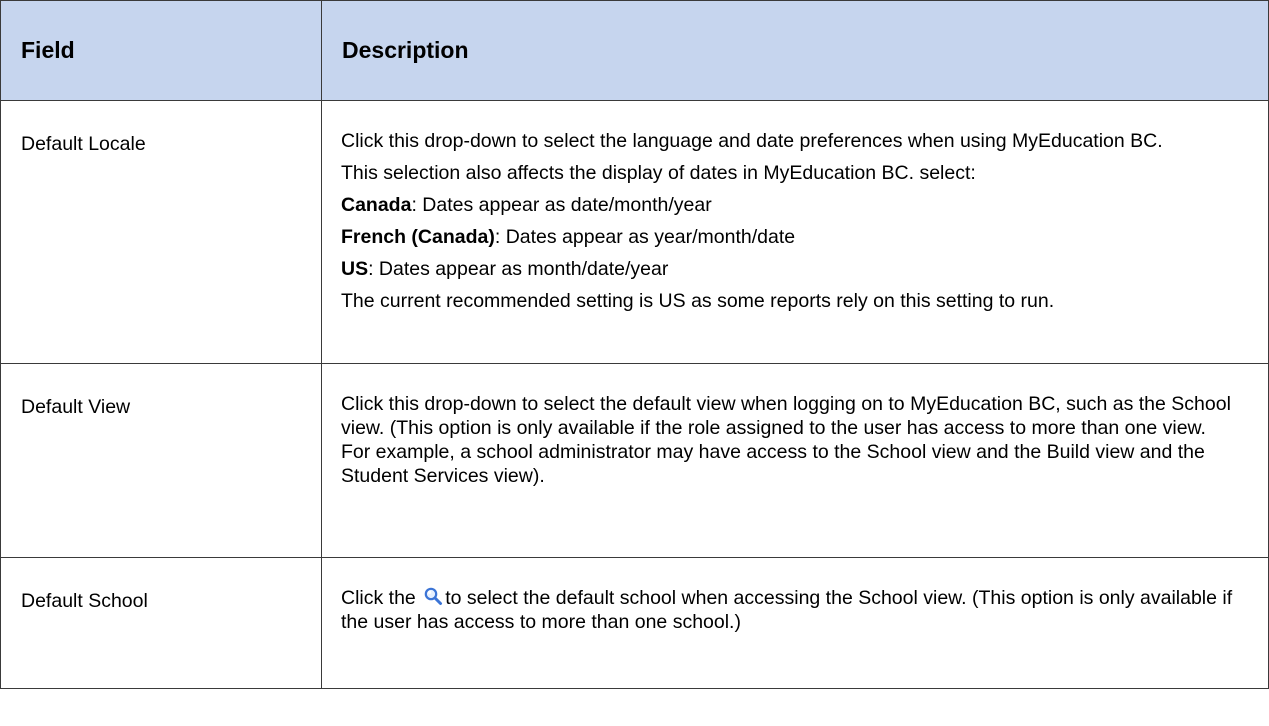  What do you see at coordinates (789, 205) in the screenshot?
I see `locale-option-canada: Canada: Dates appear as date/month/year` at bounding box center [789, 205].